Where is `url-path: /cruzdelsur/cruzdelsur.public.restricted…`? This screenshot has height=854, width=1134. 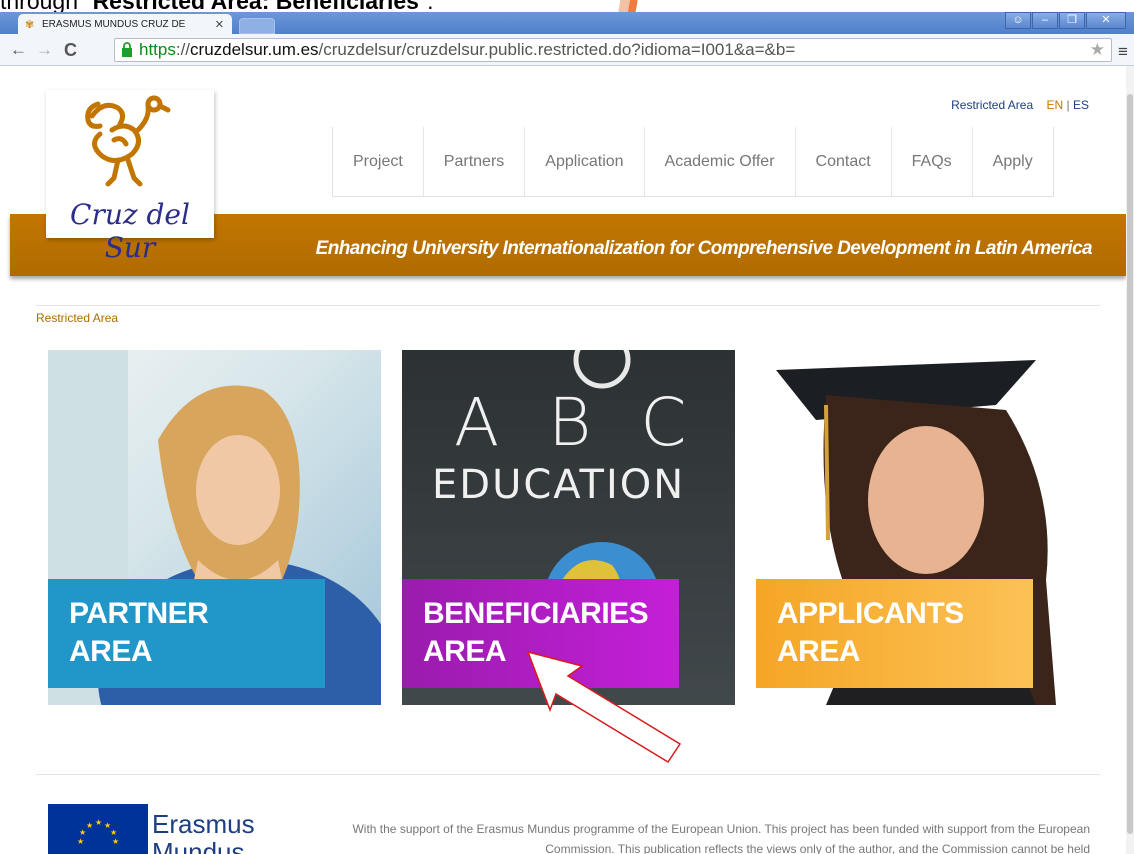 url-path: /cruzdelsur/cruzdelsur.public.restricted… is located at coordinates (557, 49).